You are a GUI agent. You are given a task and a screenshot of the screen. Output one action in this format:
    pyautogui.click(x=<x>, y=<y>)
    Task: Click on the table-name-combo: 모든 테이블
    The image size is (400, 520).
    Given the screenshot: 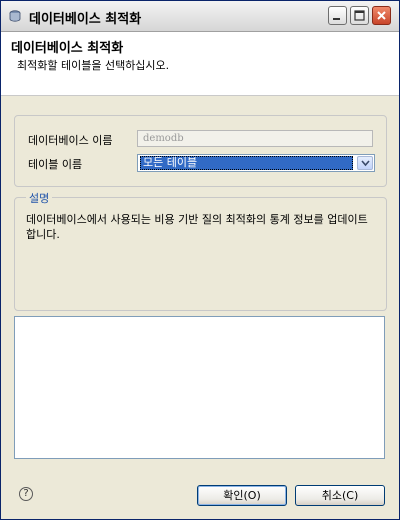 What is the action you would take?
    pyautogui.click(x=256, y=163)
    